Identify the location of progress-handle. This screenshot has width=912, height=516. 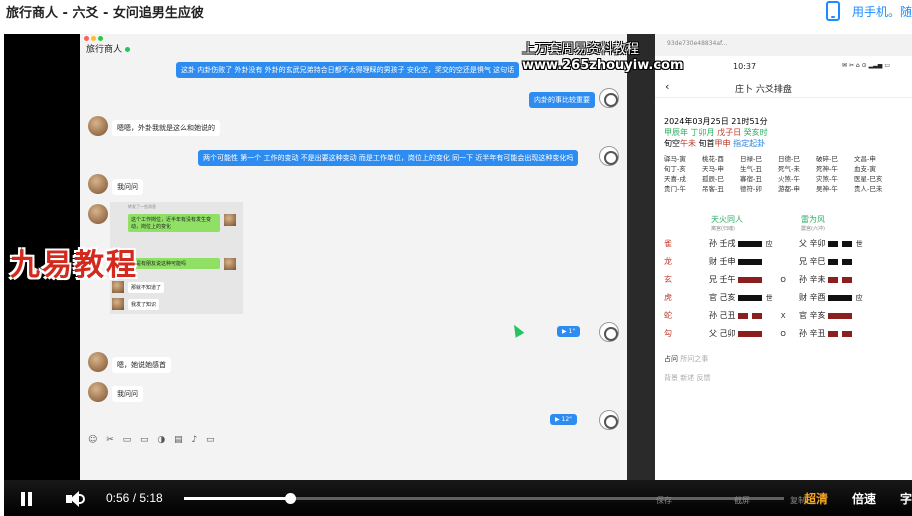
(290, 498).